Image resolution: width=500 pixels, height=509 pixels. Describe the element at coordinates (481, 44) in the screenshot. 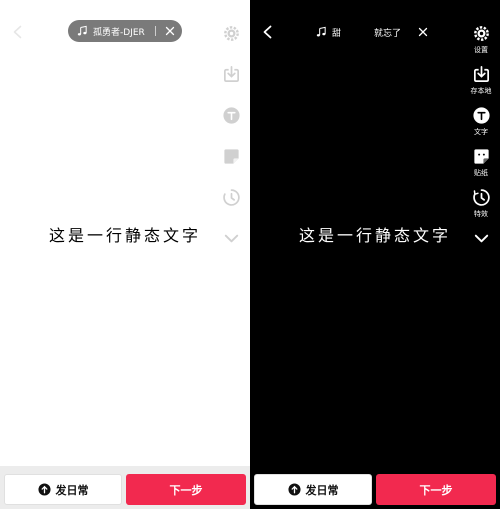

I see `settings-button: 设置` at that location.